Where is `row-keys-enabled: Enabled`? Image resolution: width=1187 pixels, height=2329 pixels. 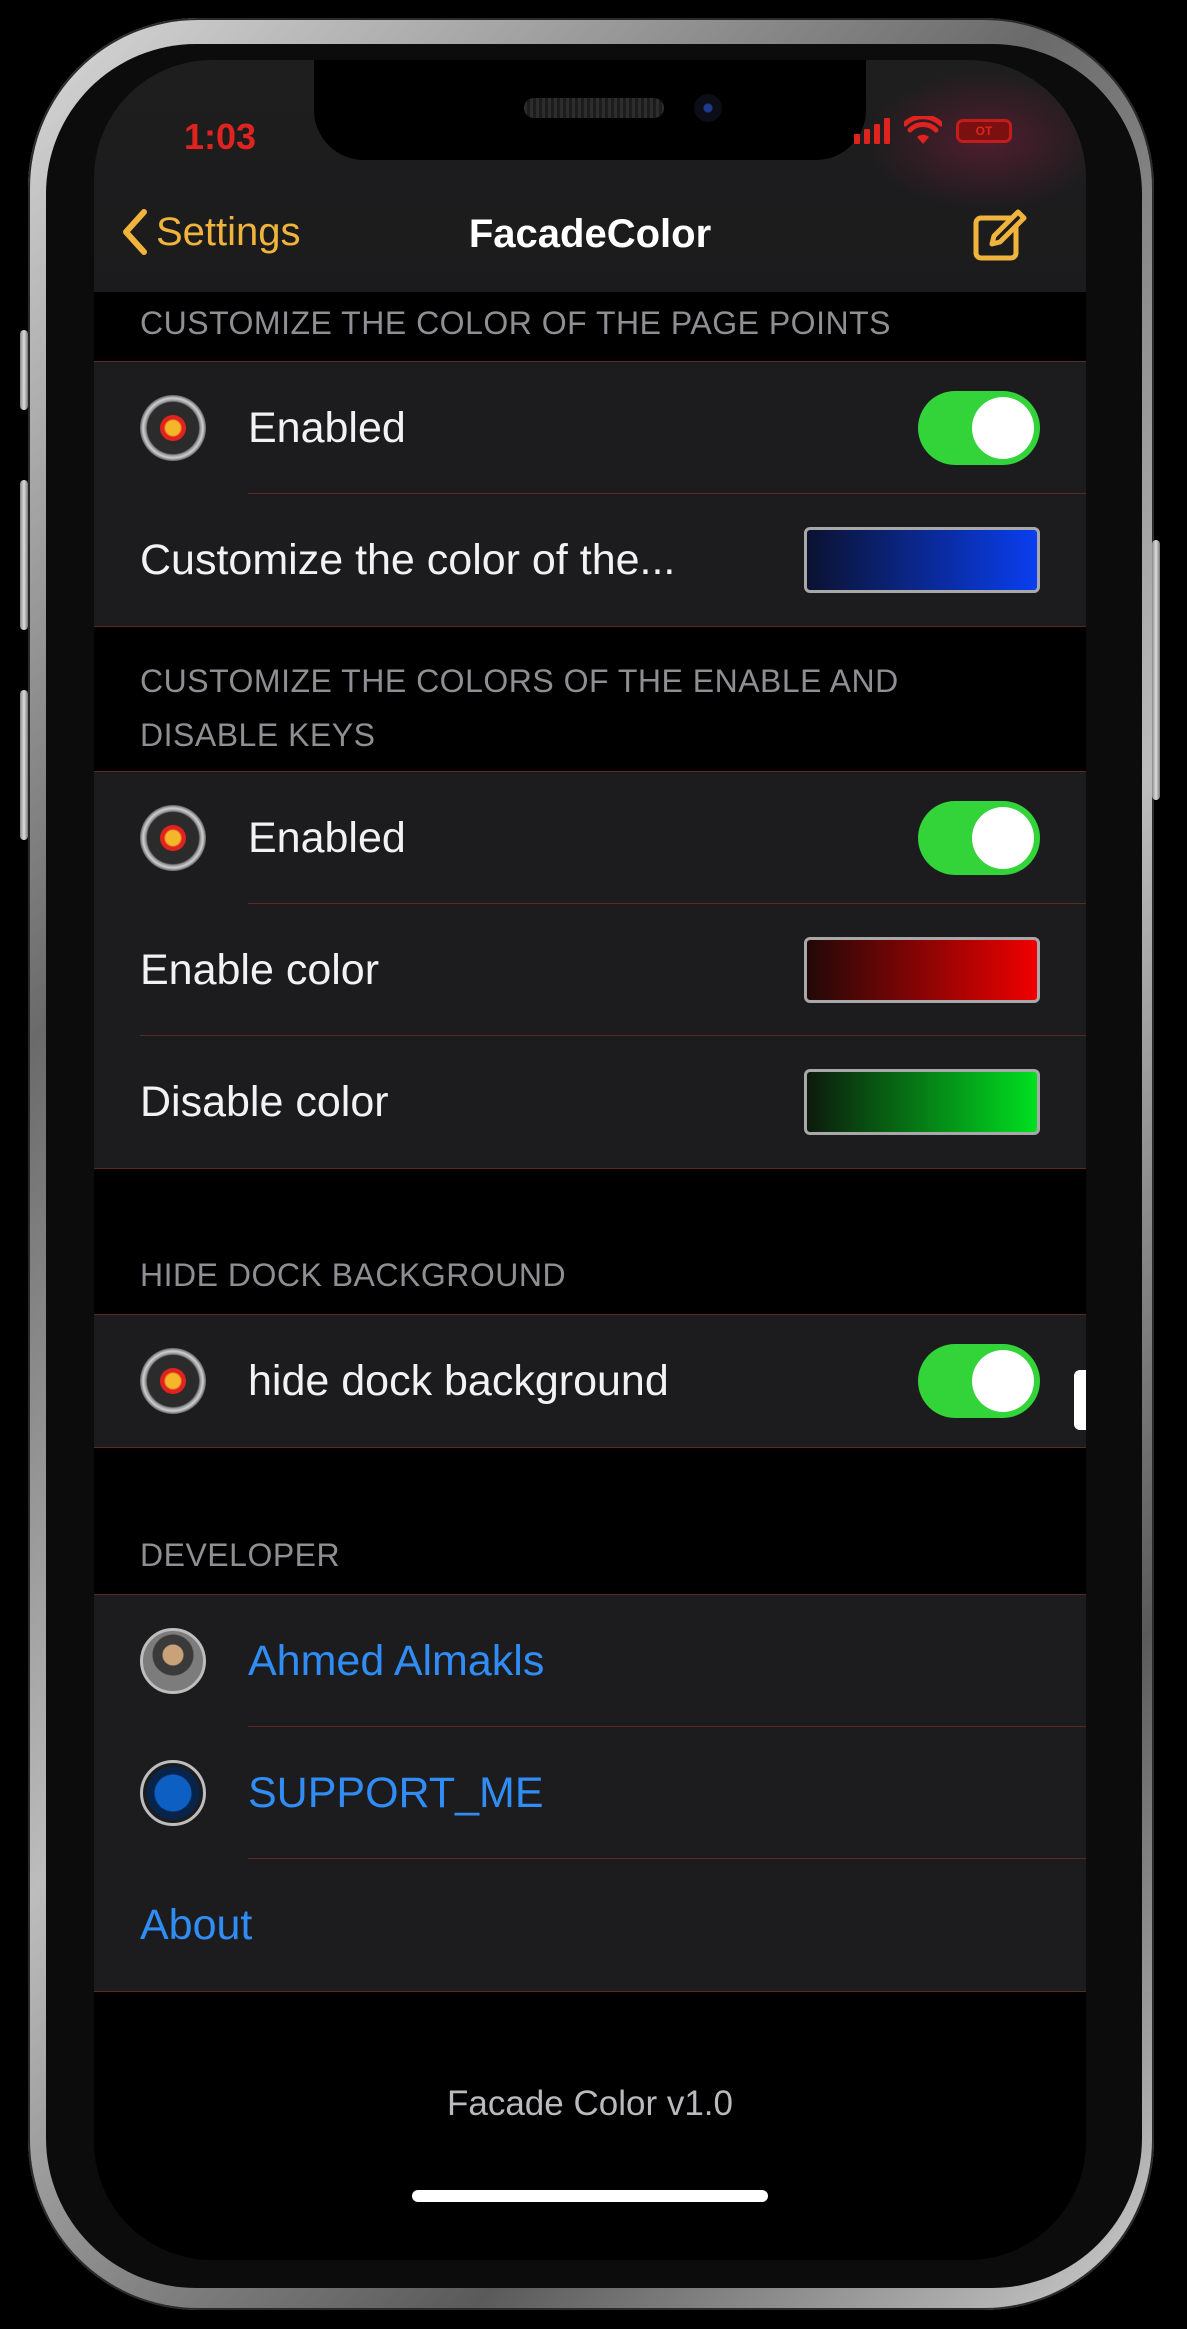
row-keys-enabled: Enabled is located at coordinates (590, 838).